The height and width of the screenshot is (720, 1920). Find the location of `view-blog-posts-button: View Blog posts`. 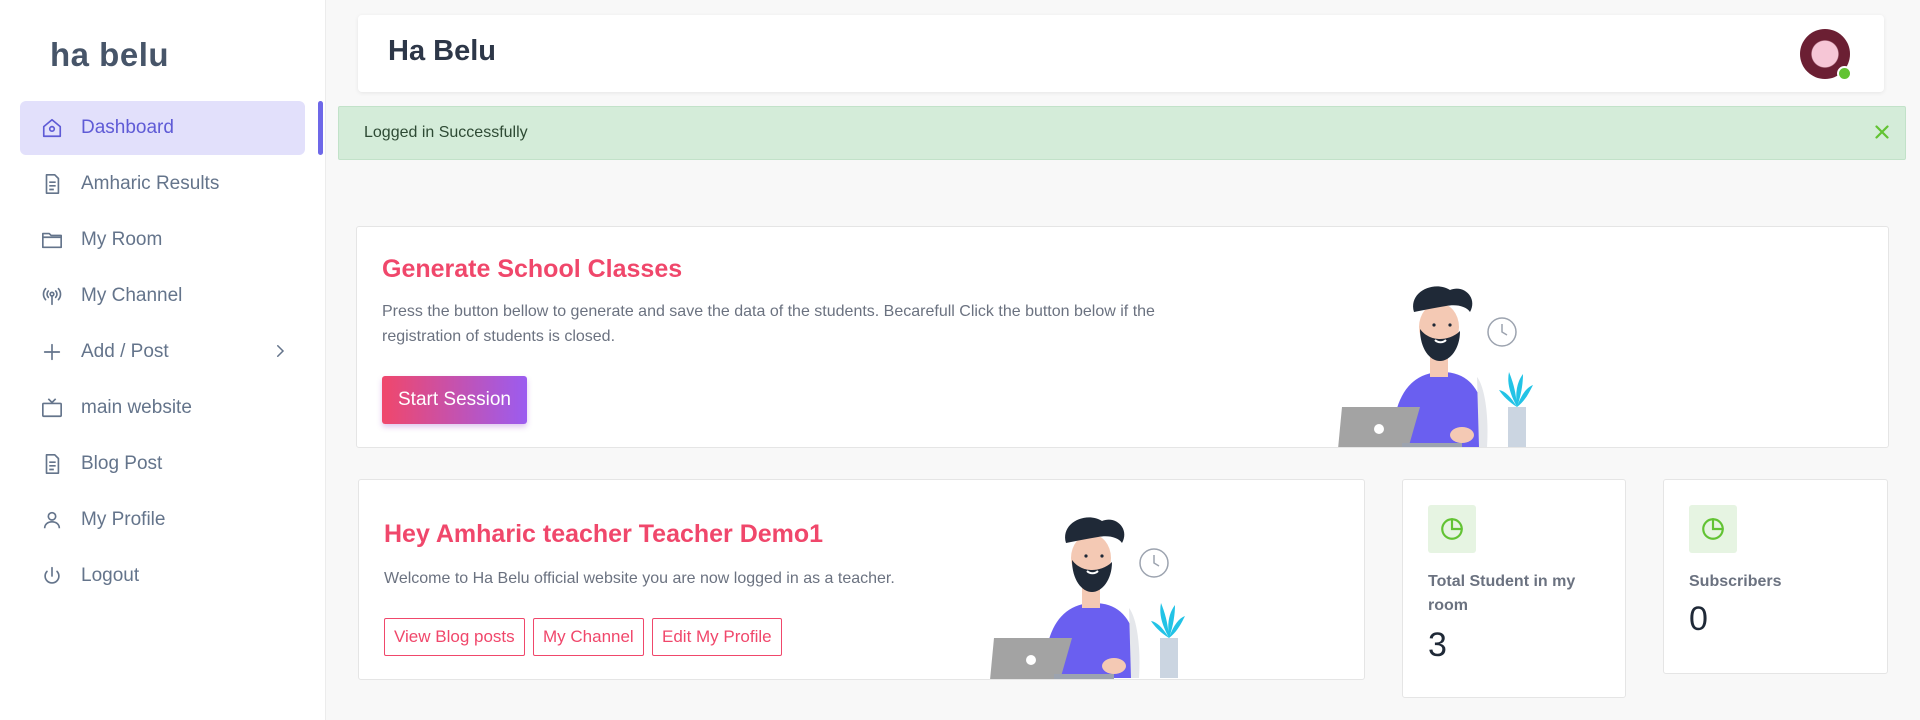

view-blog-posts-button: View Blog posts is located at coordinates (454, 637).